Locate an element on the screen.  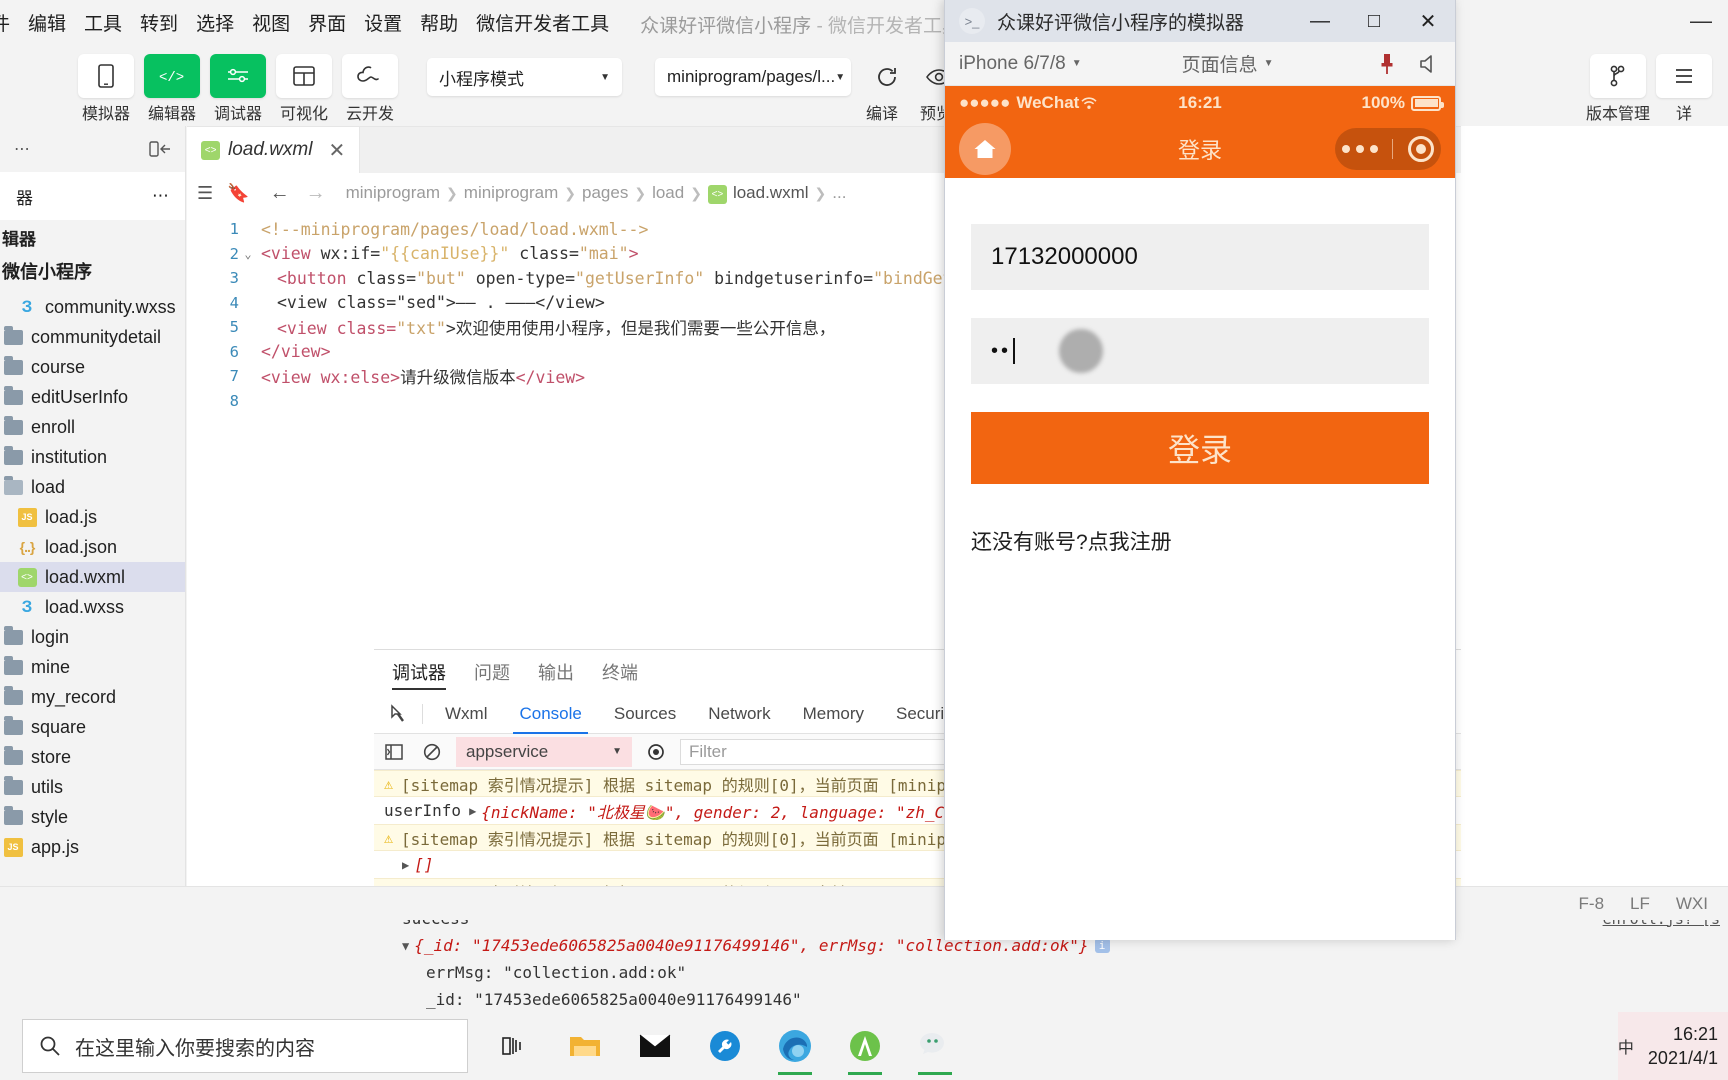
page-info-select: 页面信息 ▼ is located at coordinates (1228, 63).